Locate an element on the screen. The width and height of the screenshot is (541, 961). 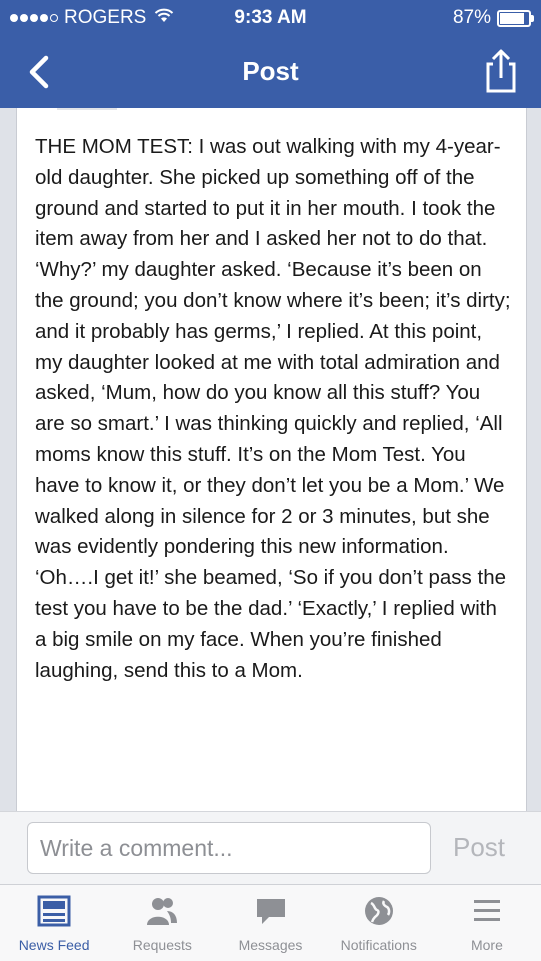
status-bar: ROGERS 9:33 AM 87% is located at coordinates (270, 18).